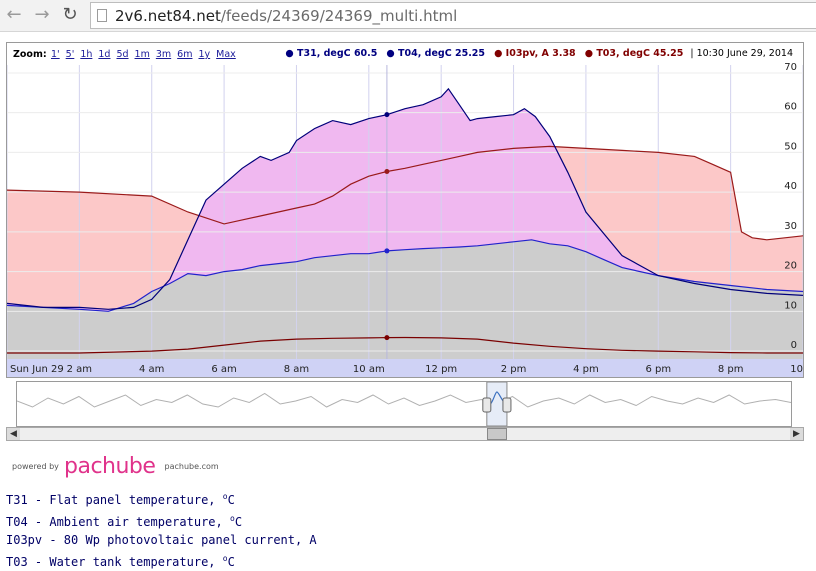  What do you see at coordinates (24, 540) in the screenshot?
I see `description-code: I03pv` at bounding box center [24, 540].